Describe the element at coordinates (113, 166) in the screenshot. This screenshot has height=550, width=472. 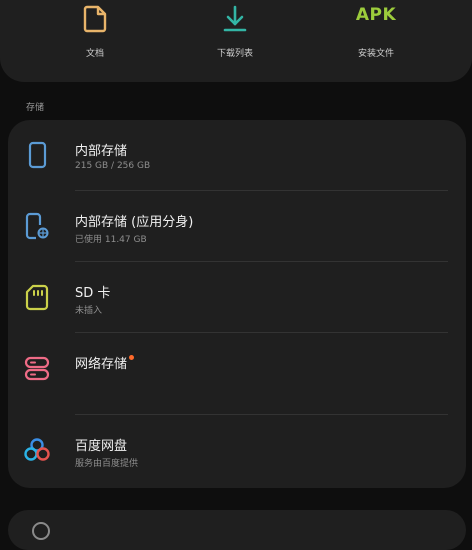
I see `storage-item-subtitle: 215 GB / 256 GB` at that location.